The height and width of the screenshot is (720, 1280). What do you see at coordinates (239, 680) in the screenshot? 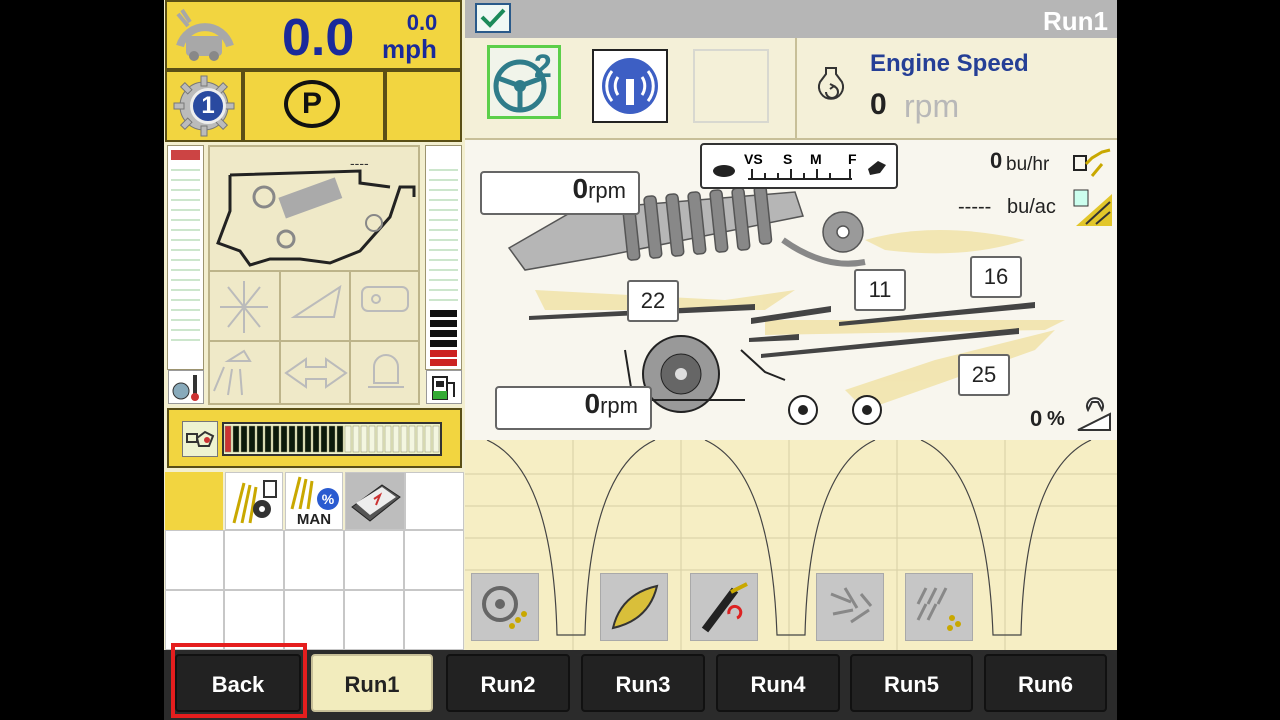
I see `back-button-highlight` at bounding box center [239, 680].